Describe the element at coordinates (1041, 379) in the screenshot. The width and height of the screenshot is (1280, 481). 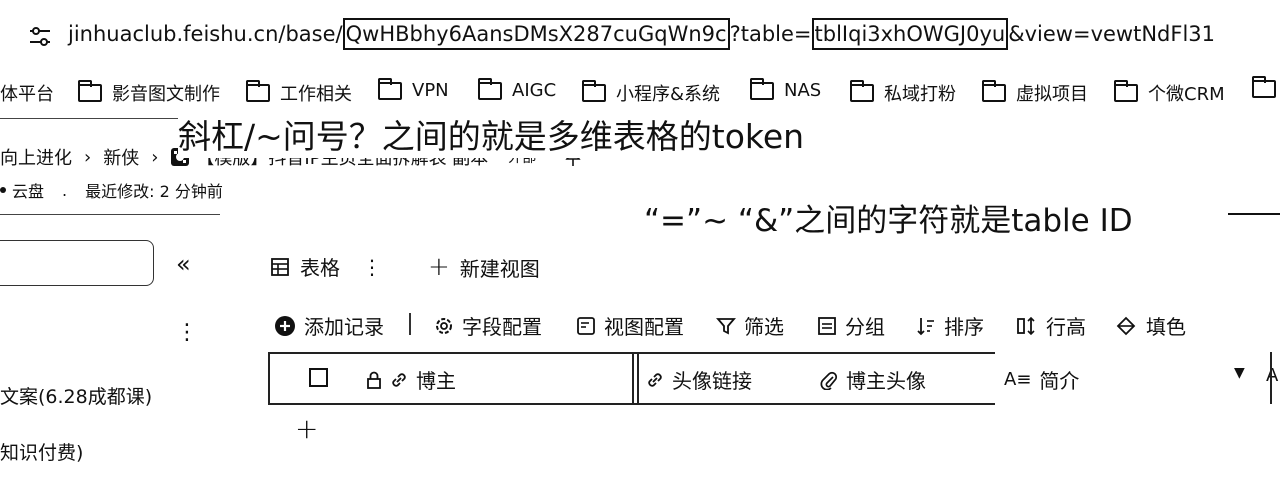
I see `column-header-intro: A≡ 简介` at that location.